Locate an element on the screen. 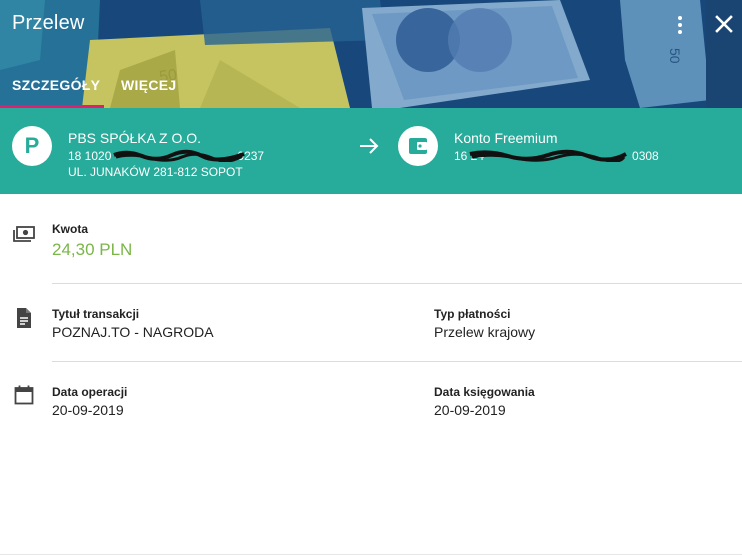  operation-date-value: 20-09-2019 is located at coordinates (88, 410).